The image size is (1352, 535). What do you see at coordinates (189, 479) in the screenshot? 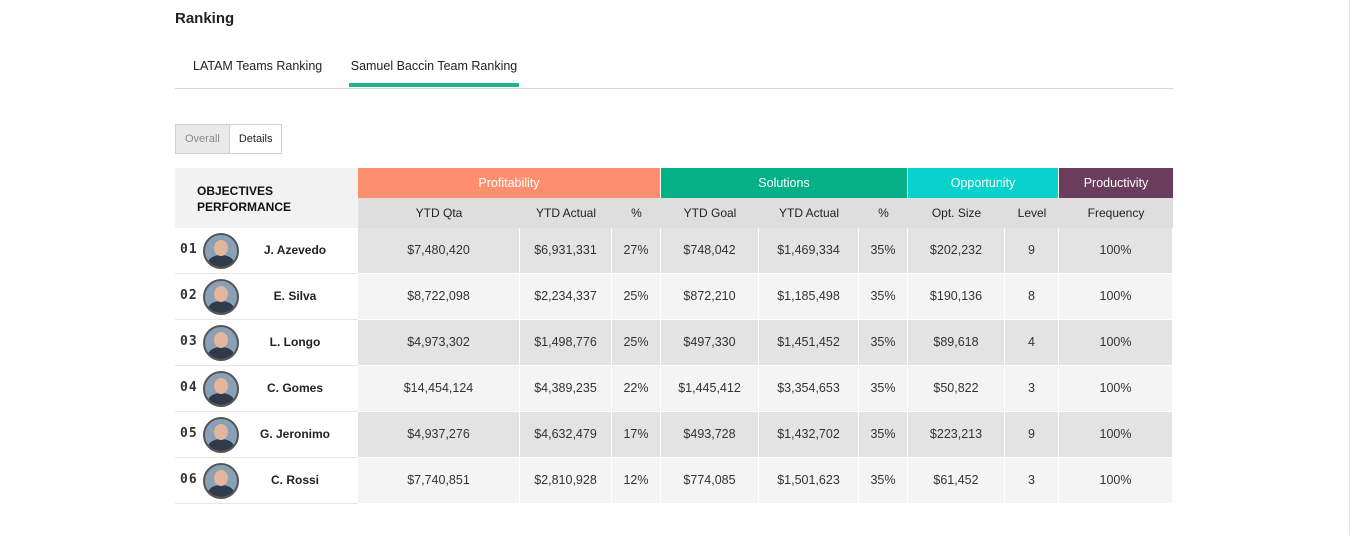
I see `rank-number: 06` at bounding box center [189, 479].